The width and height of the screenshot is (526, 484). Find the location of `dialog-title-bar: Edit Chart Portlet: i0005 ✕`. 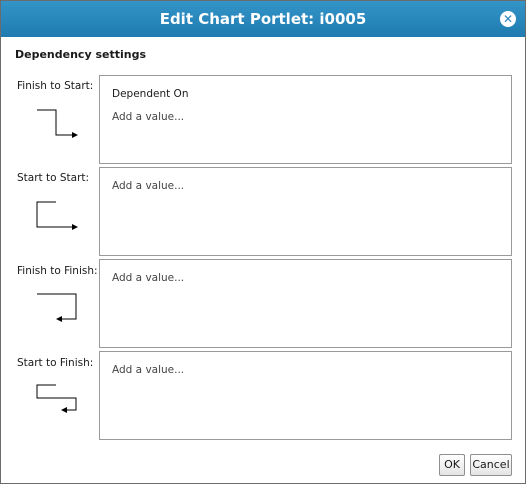

dialog-title-bar: Edit Chart Portlet: i0005 ✕ is located at coordinates (263, 19).